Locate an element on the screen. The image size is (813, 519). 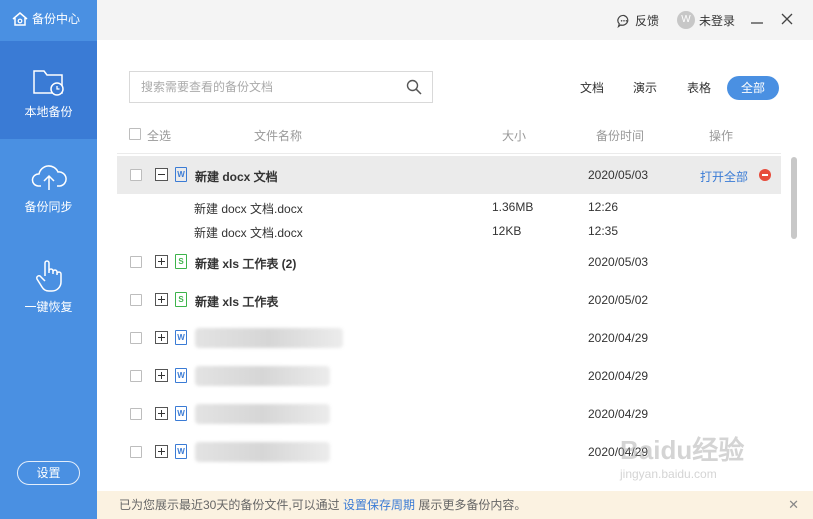
sidebar-item-one-click-restore: 一键恢复 is located at coordinates (48, 293).